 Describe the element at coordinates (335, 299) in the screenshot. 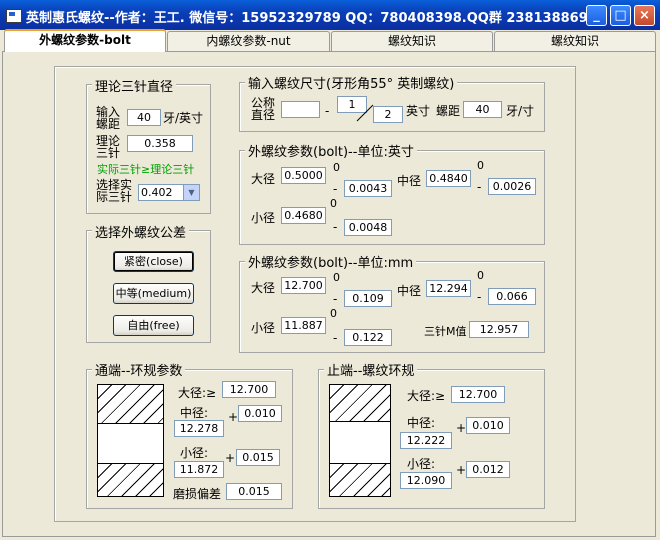

I see `mm-major-minus: -` at that location.